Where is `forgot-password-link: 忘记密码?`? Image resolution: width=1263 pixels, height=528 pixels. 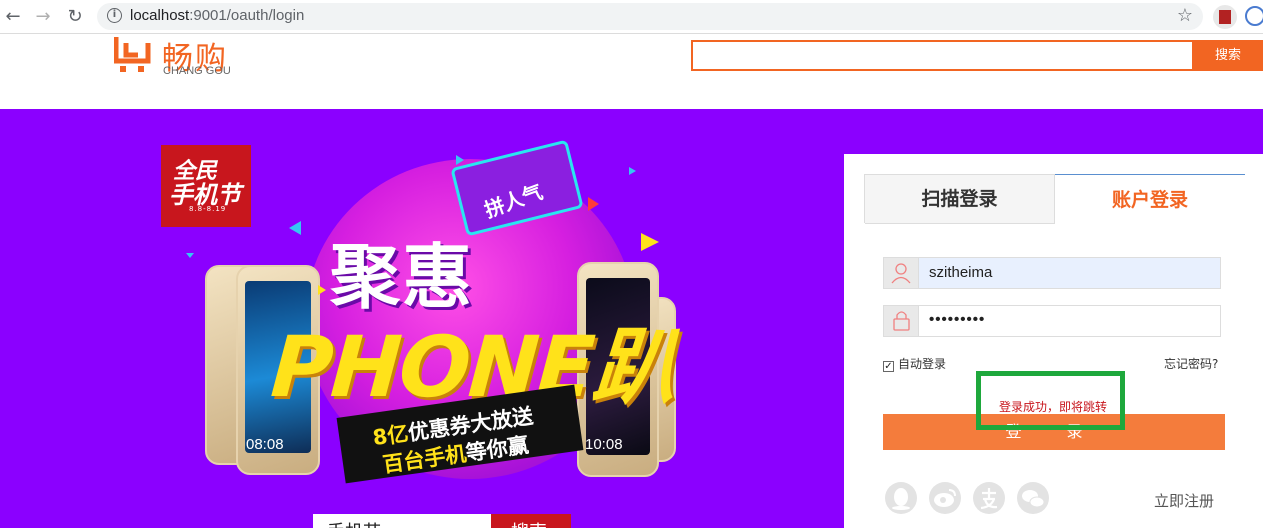 forgot-password-link: 忘记密码? is located at coordinates (1191, 363).